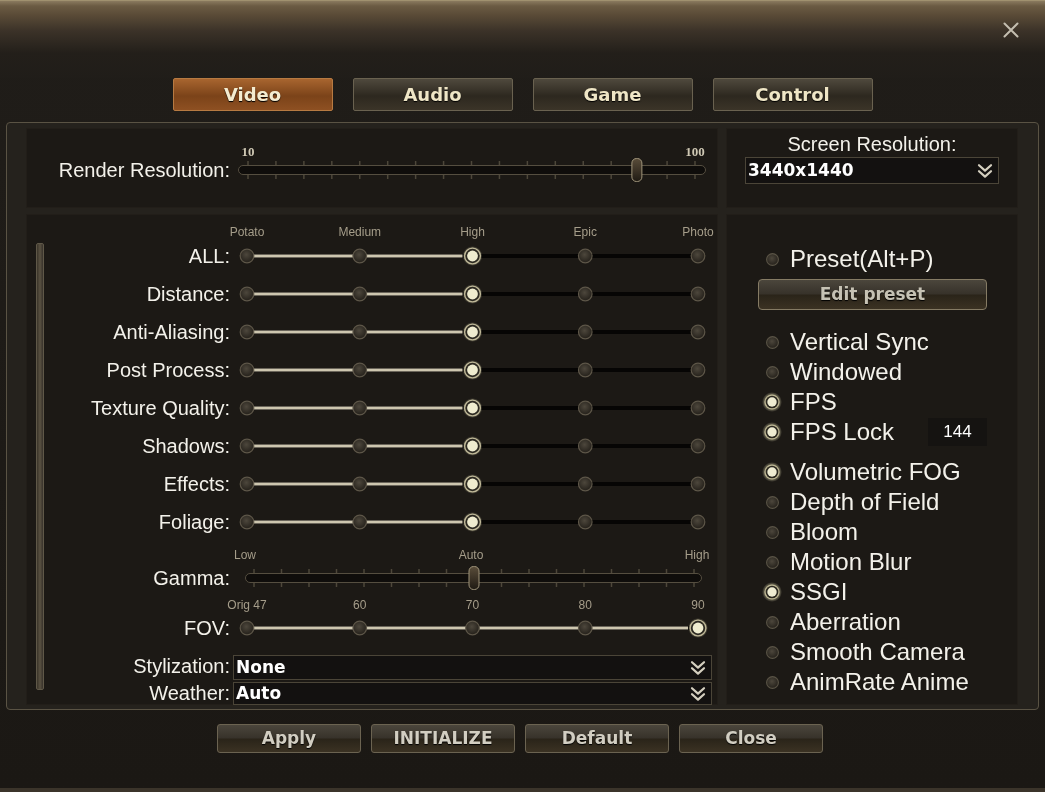  What do you see at coordinates (432, 94) in the screenshot?
I see `tab: Audio` at bounding box center [432, 94].